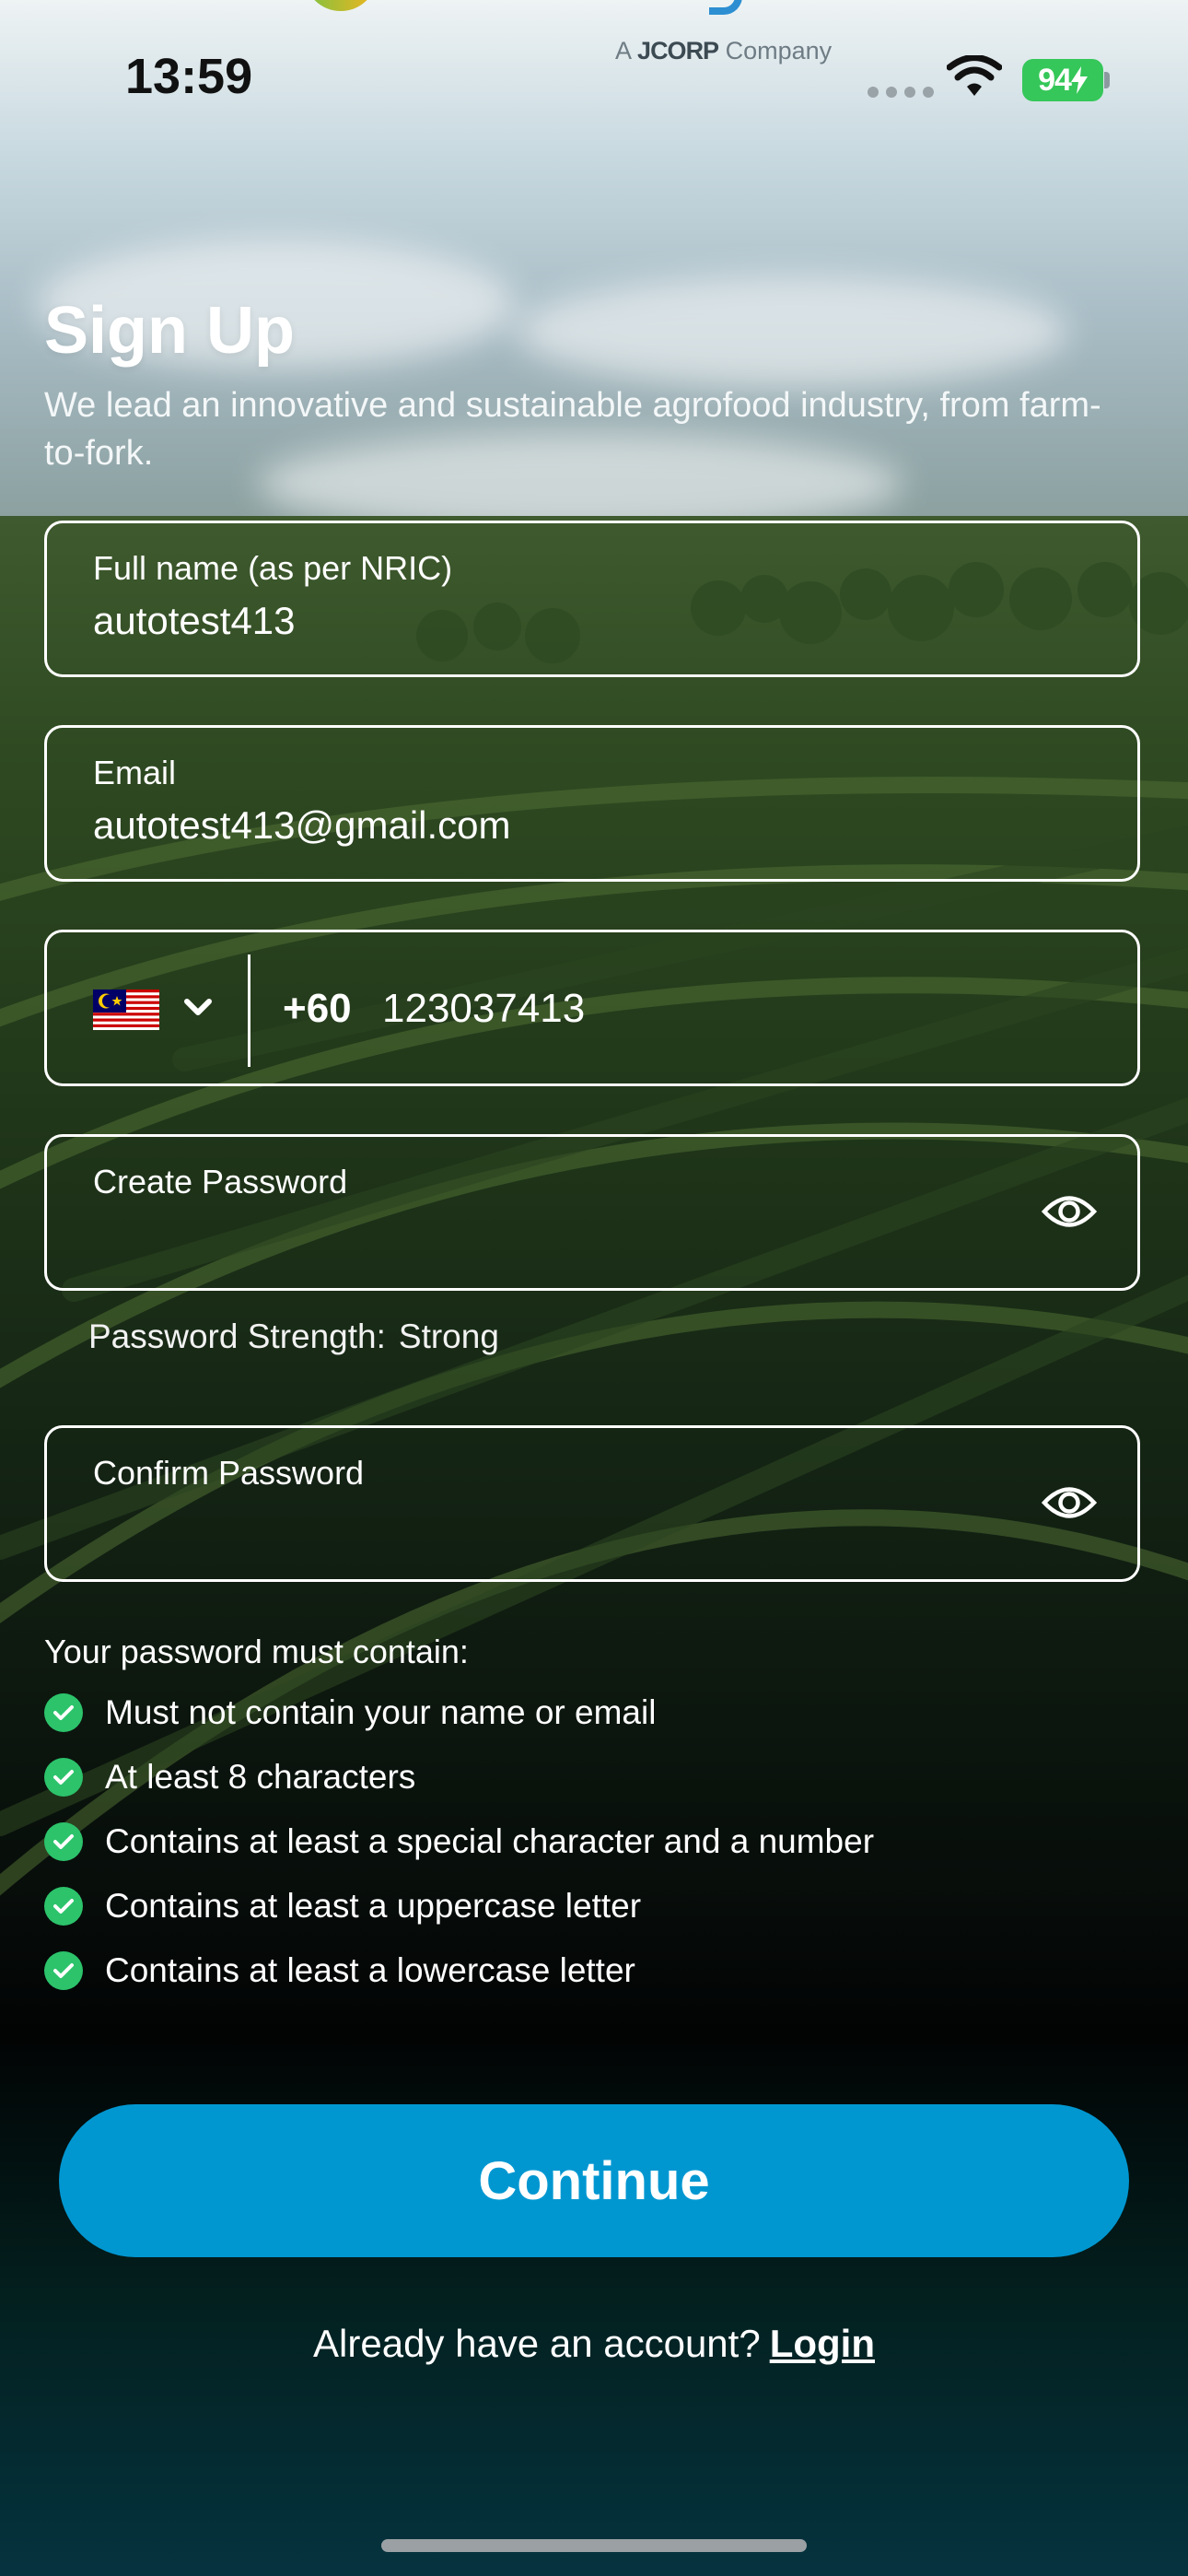 This screenshot has width=1188, height=2576. What do you see at coordinates (974, 75) in the screenshot?
I see `wifi-icon` at bounding box center [974, 75].